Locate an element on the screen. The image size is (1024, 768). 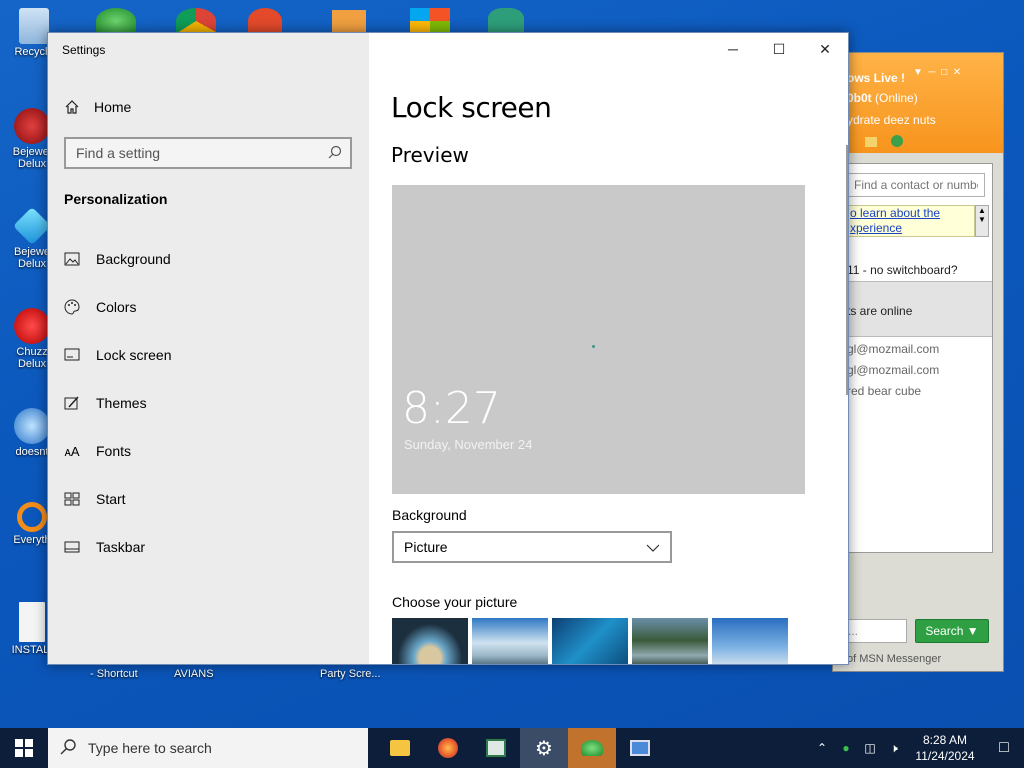
messenger-find-contact-input is located at coordinates (916, 185).